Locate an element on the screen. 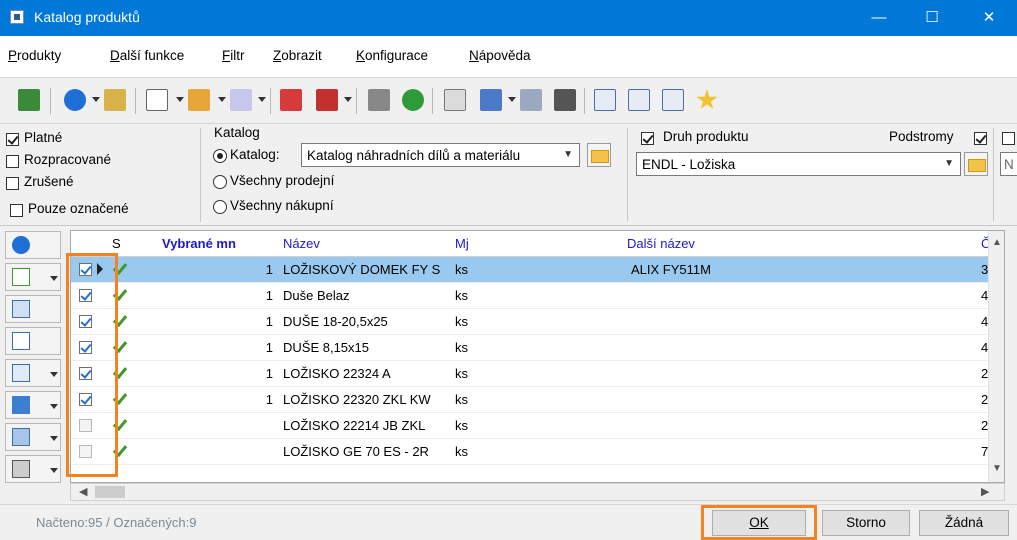 The height and width of the screenshot is (540, 1017). checkbox-podstromy is located at coordinates (980, 138).